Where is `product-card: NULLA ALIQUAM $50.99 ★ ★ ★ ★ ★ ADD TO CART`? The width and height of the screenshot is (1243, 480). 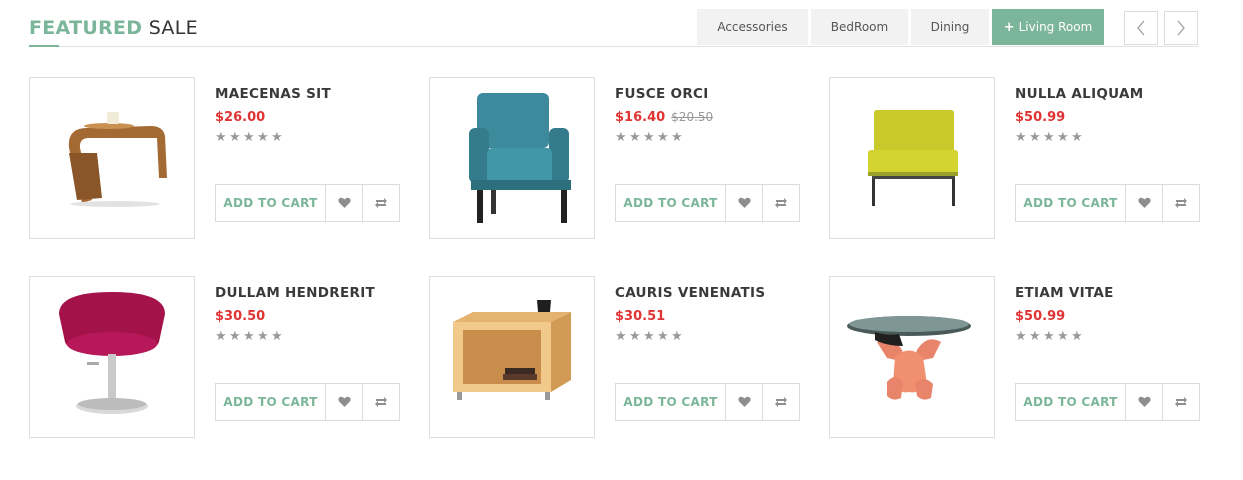 product-card: NULLA ALIQUAM $50.99 ★ ★ ★ ★ ★ ADD TO CART is located at coordinates (1014, 158).